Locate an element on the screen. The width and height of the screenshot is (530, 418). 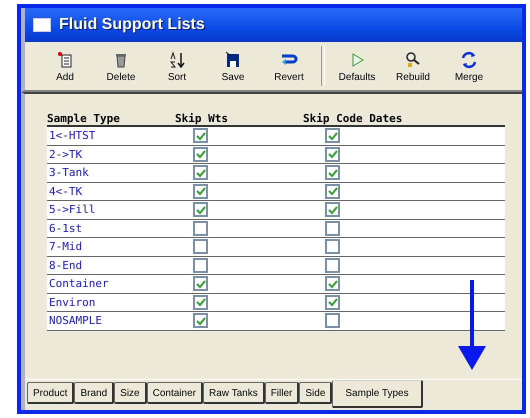
toolbar-button: Revert is located at coordinates (289, 66).